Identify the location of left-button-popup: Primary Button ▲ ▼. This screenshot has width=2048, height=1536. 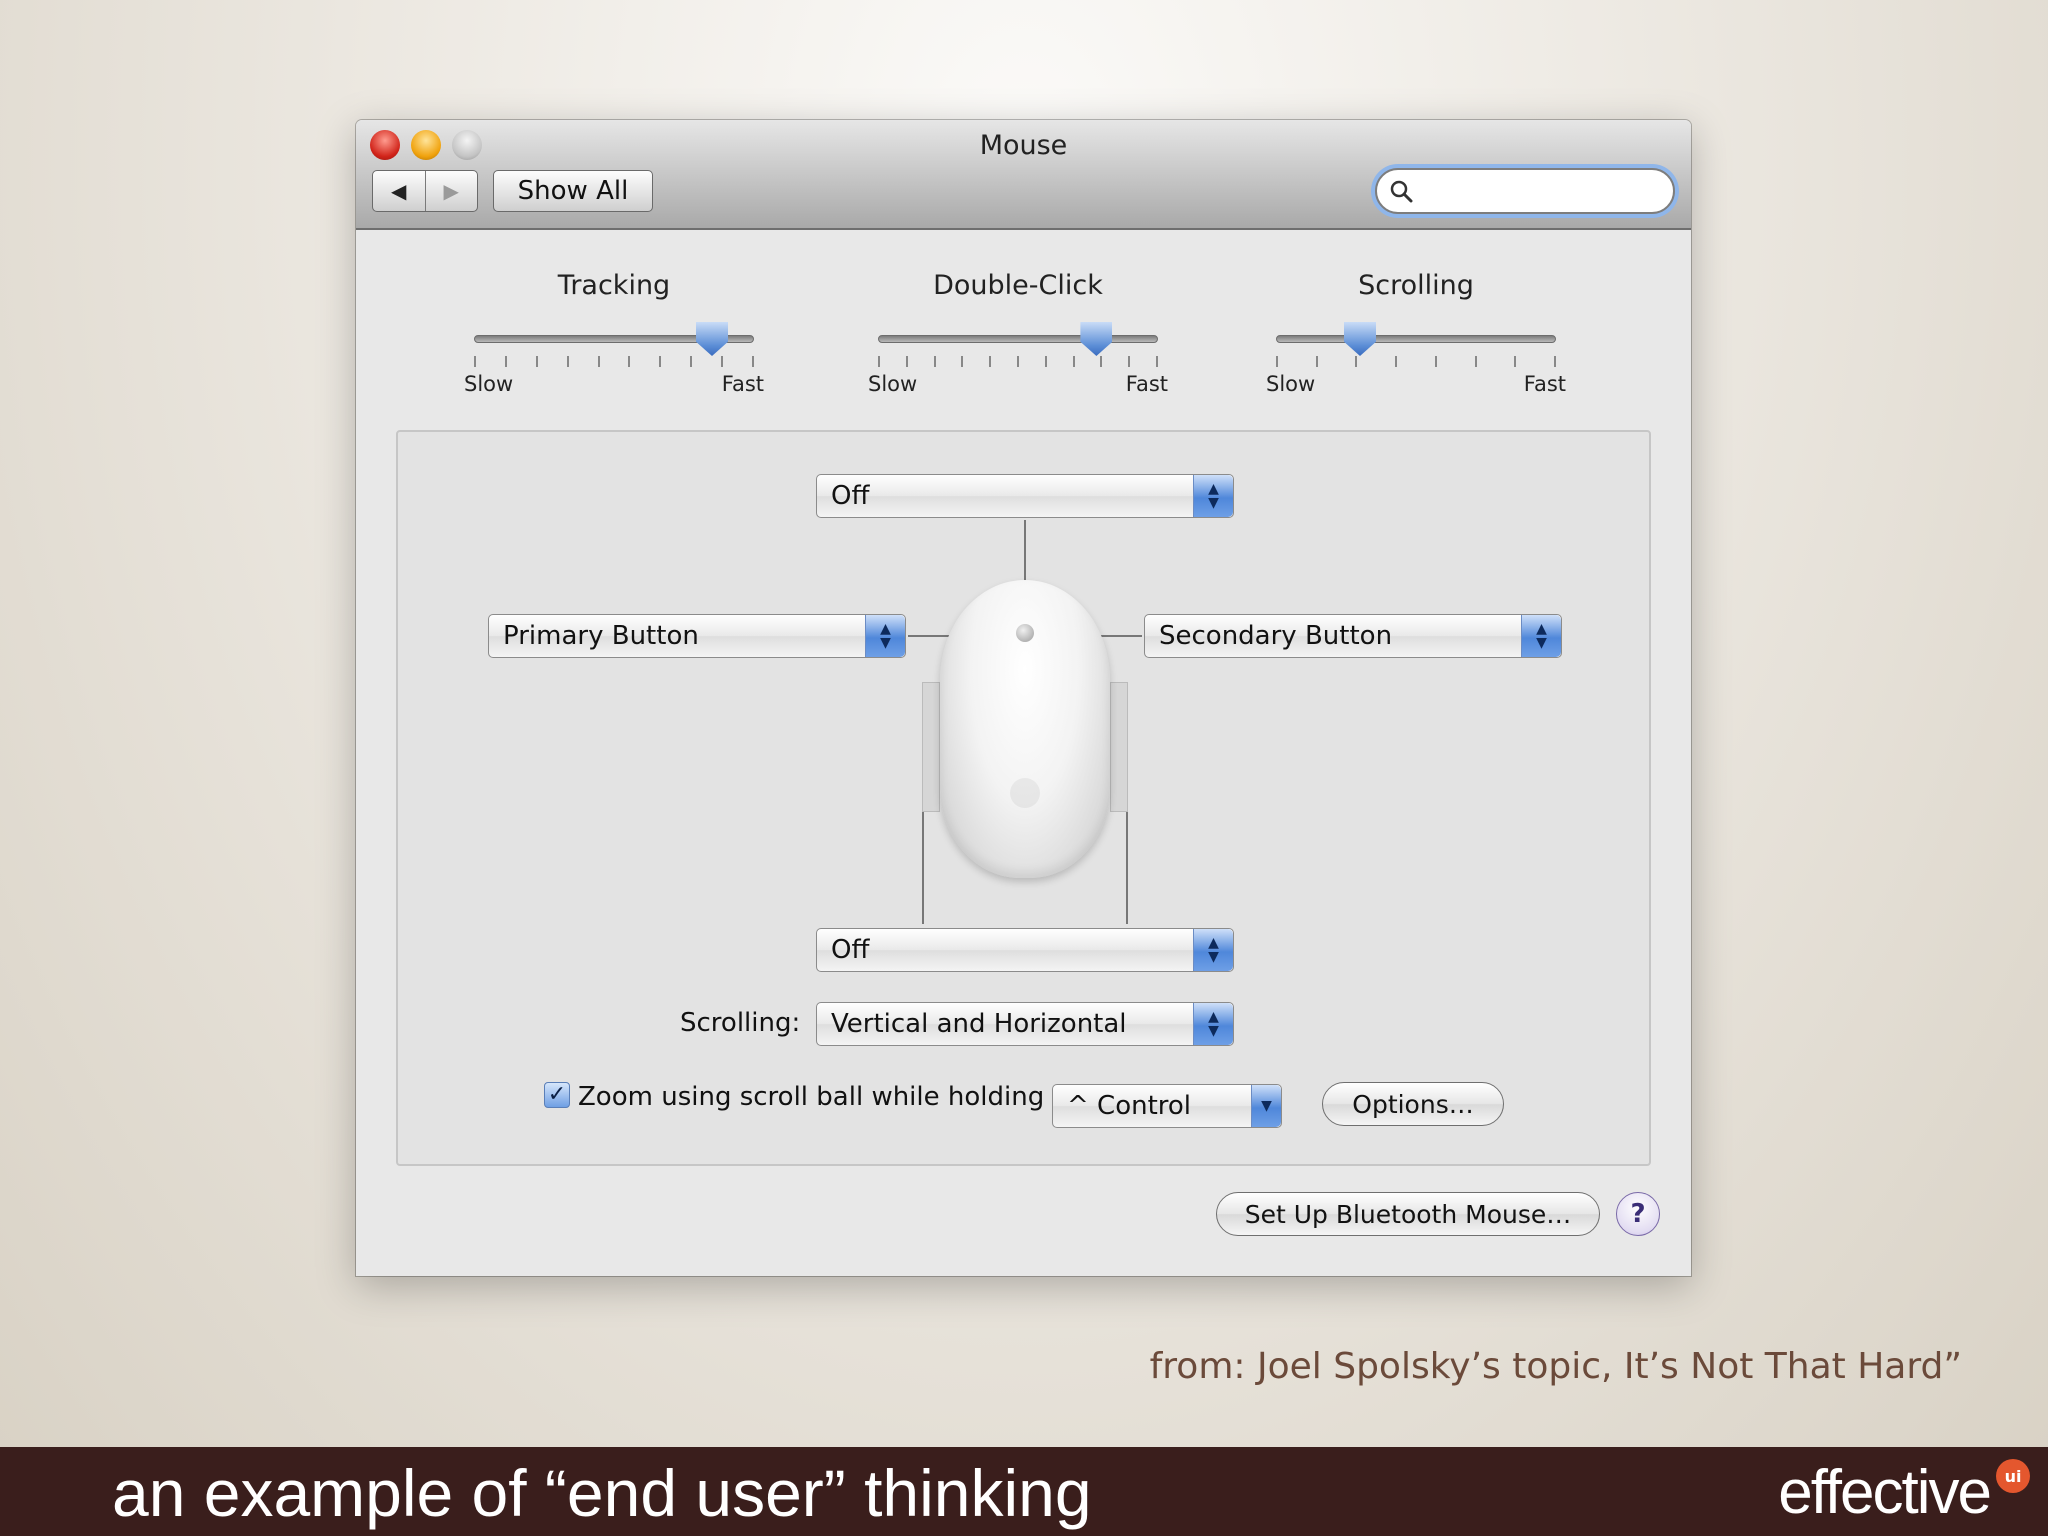
(697, 636).